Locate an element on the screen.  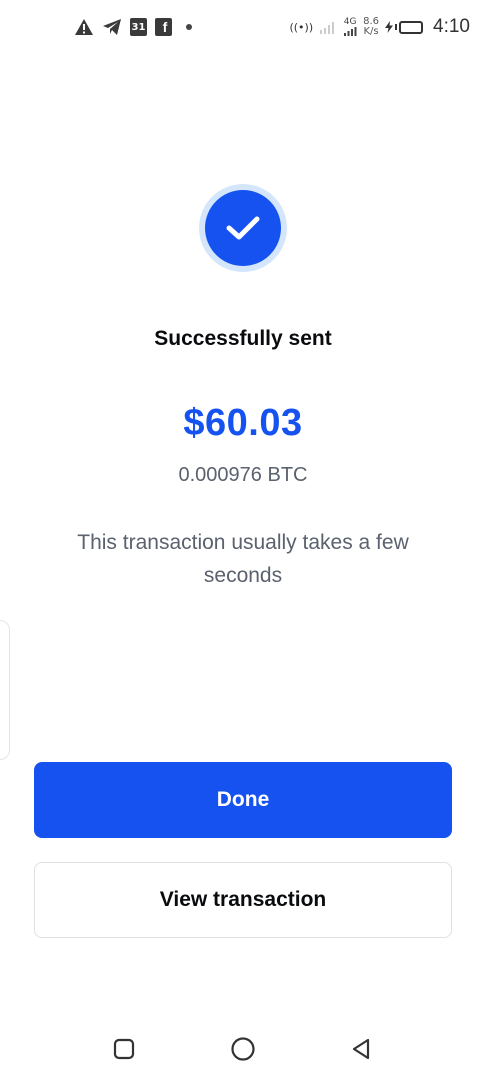
status-bar-right: ((•)) 4G 8.6 K/s 4:10 is located at coordinates (379, 27).